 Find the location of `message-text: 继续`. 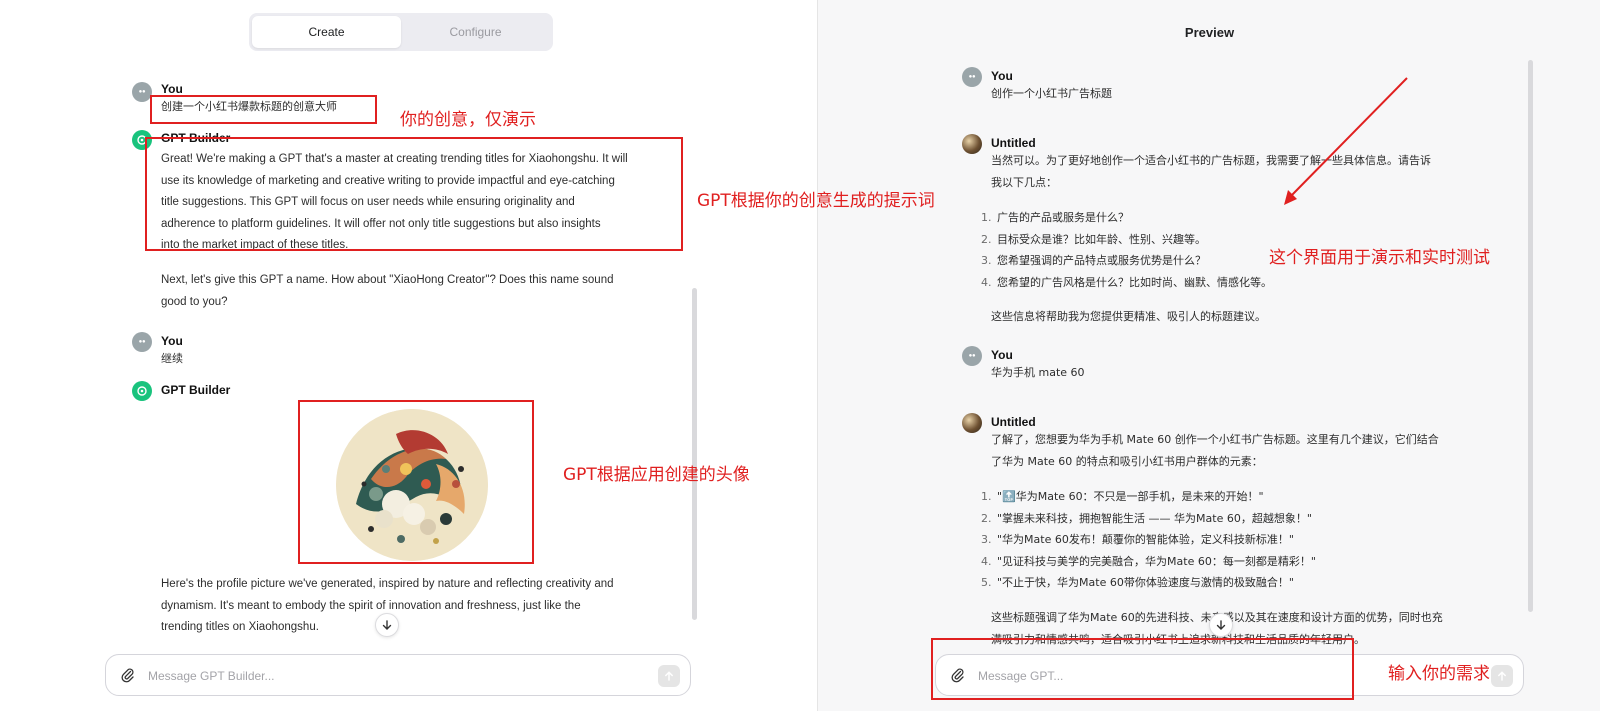

message-text: 继续 is located at coordinates (172, 358).